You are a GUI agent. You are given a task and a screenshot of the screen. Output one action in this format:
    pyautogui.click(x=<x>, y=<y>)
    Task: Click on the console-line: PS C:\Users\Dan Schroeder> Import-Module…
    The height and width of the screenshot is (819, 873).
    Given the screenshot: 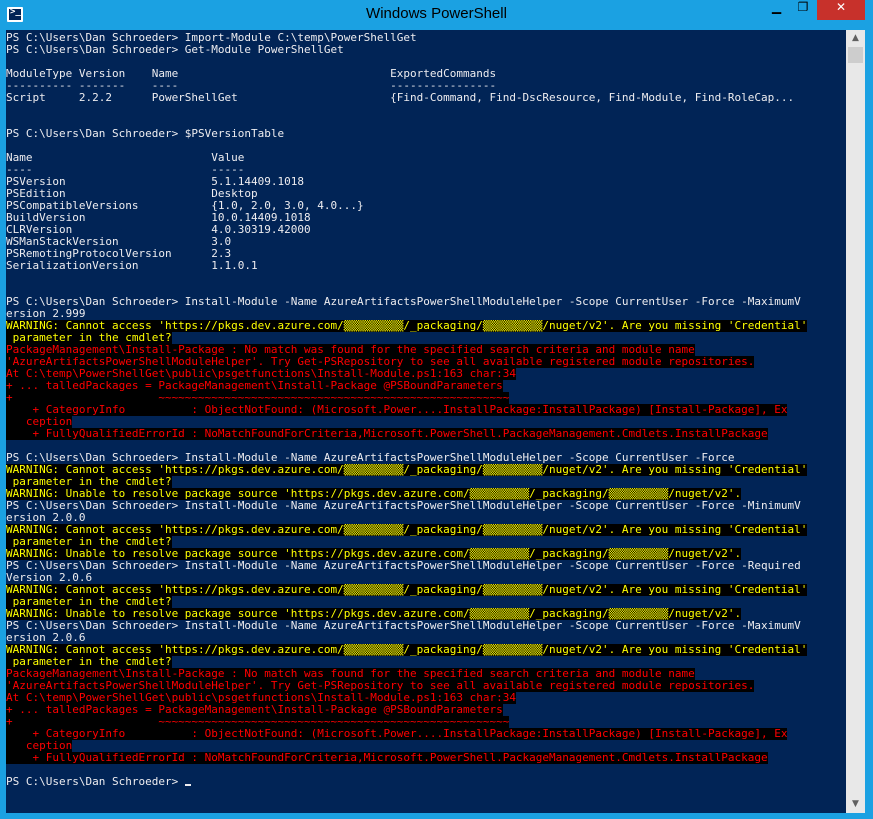 What is the action you would take?
    pyautogui.click(x=426, y=38)
    